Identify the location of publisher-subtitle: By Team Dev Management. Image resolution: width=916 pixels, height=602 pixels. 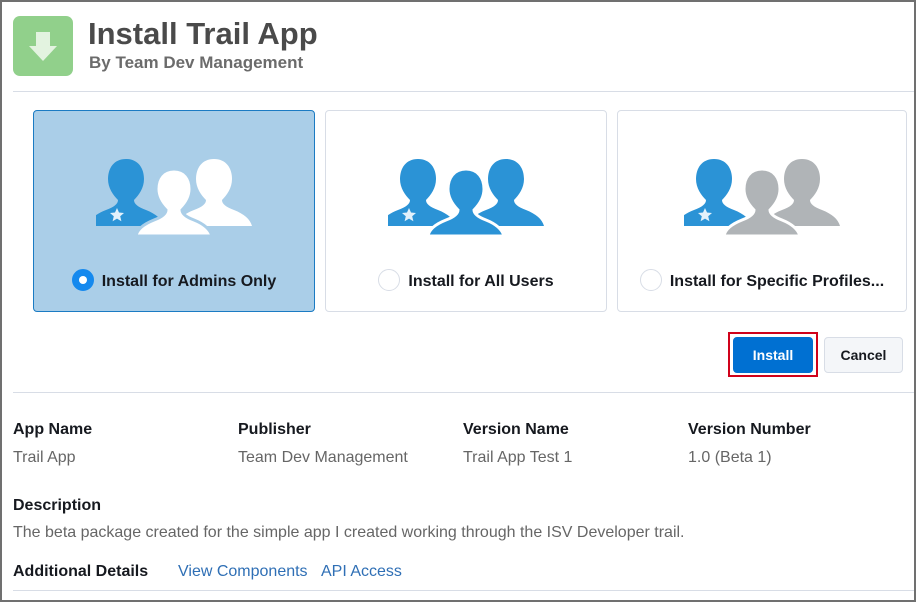
(196, 62).